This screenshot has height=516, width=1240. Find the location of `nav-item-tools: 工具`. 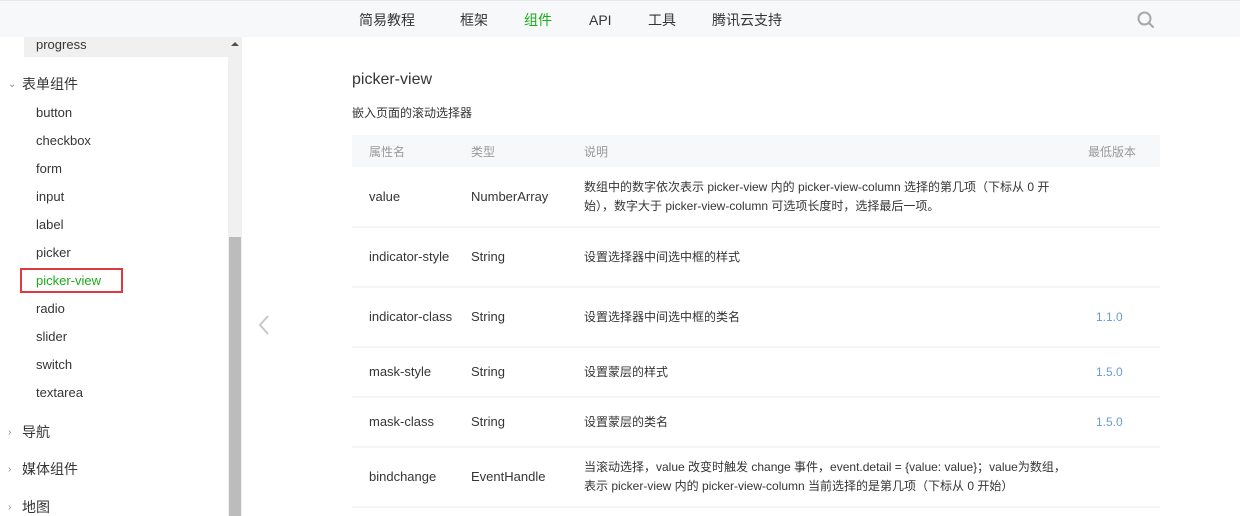

nav-item-tools: 工具 is located at coordinates (680, 20).